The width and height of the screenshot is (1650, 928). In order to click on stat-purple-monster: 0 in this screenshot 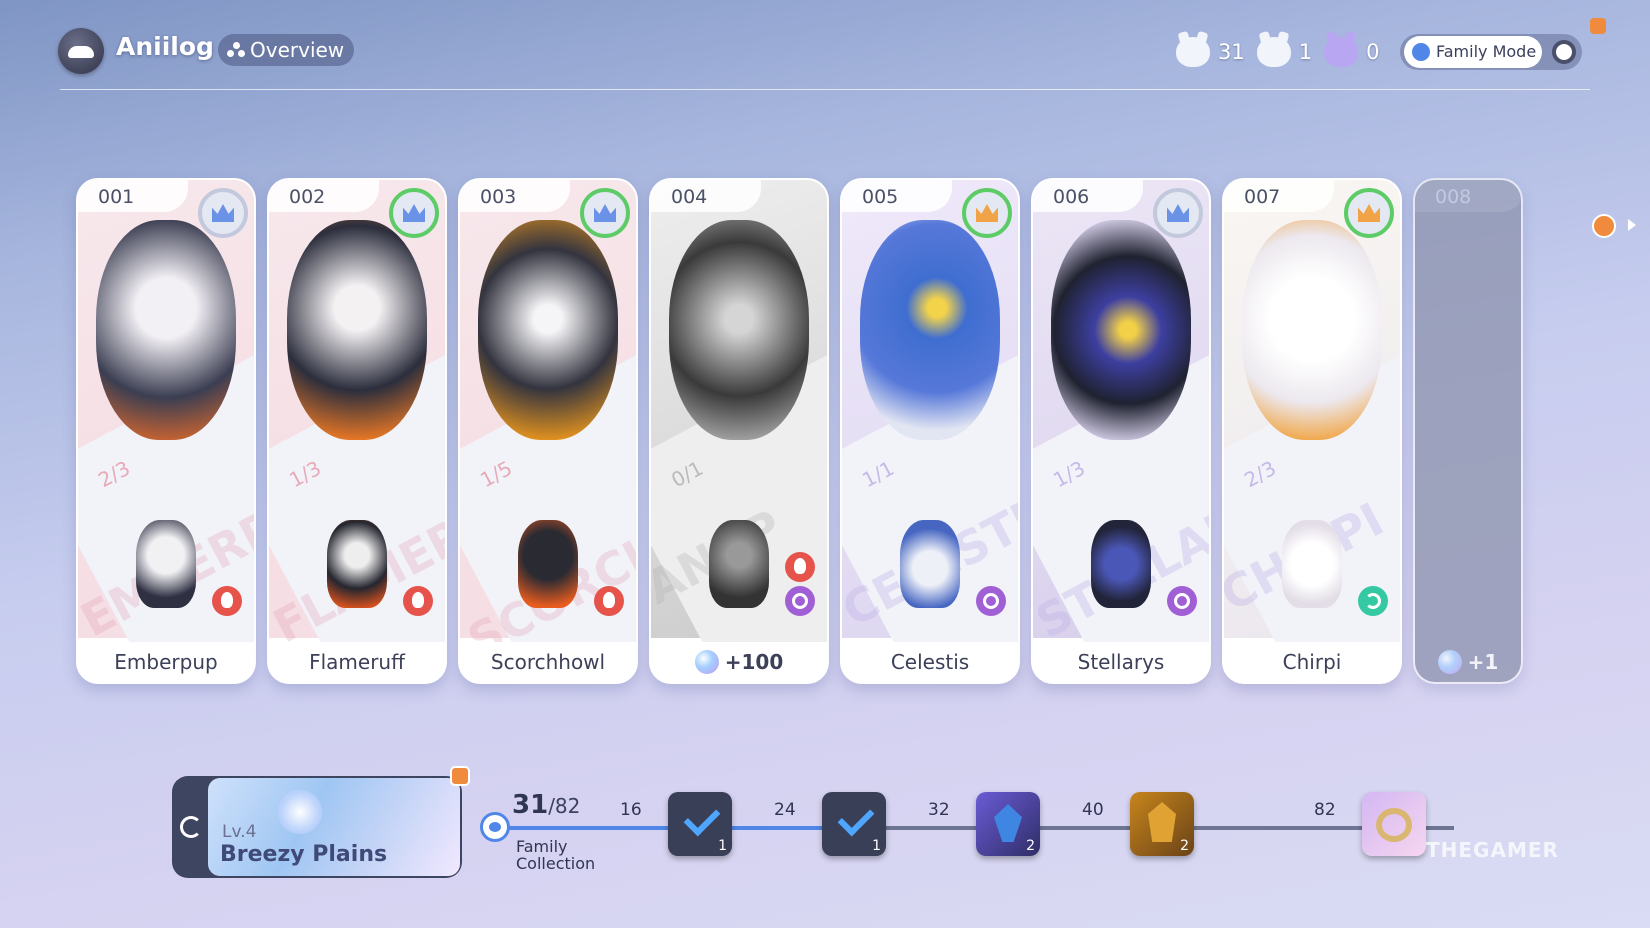, I will do `click(1351, 52)`.